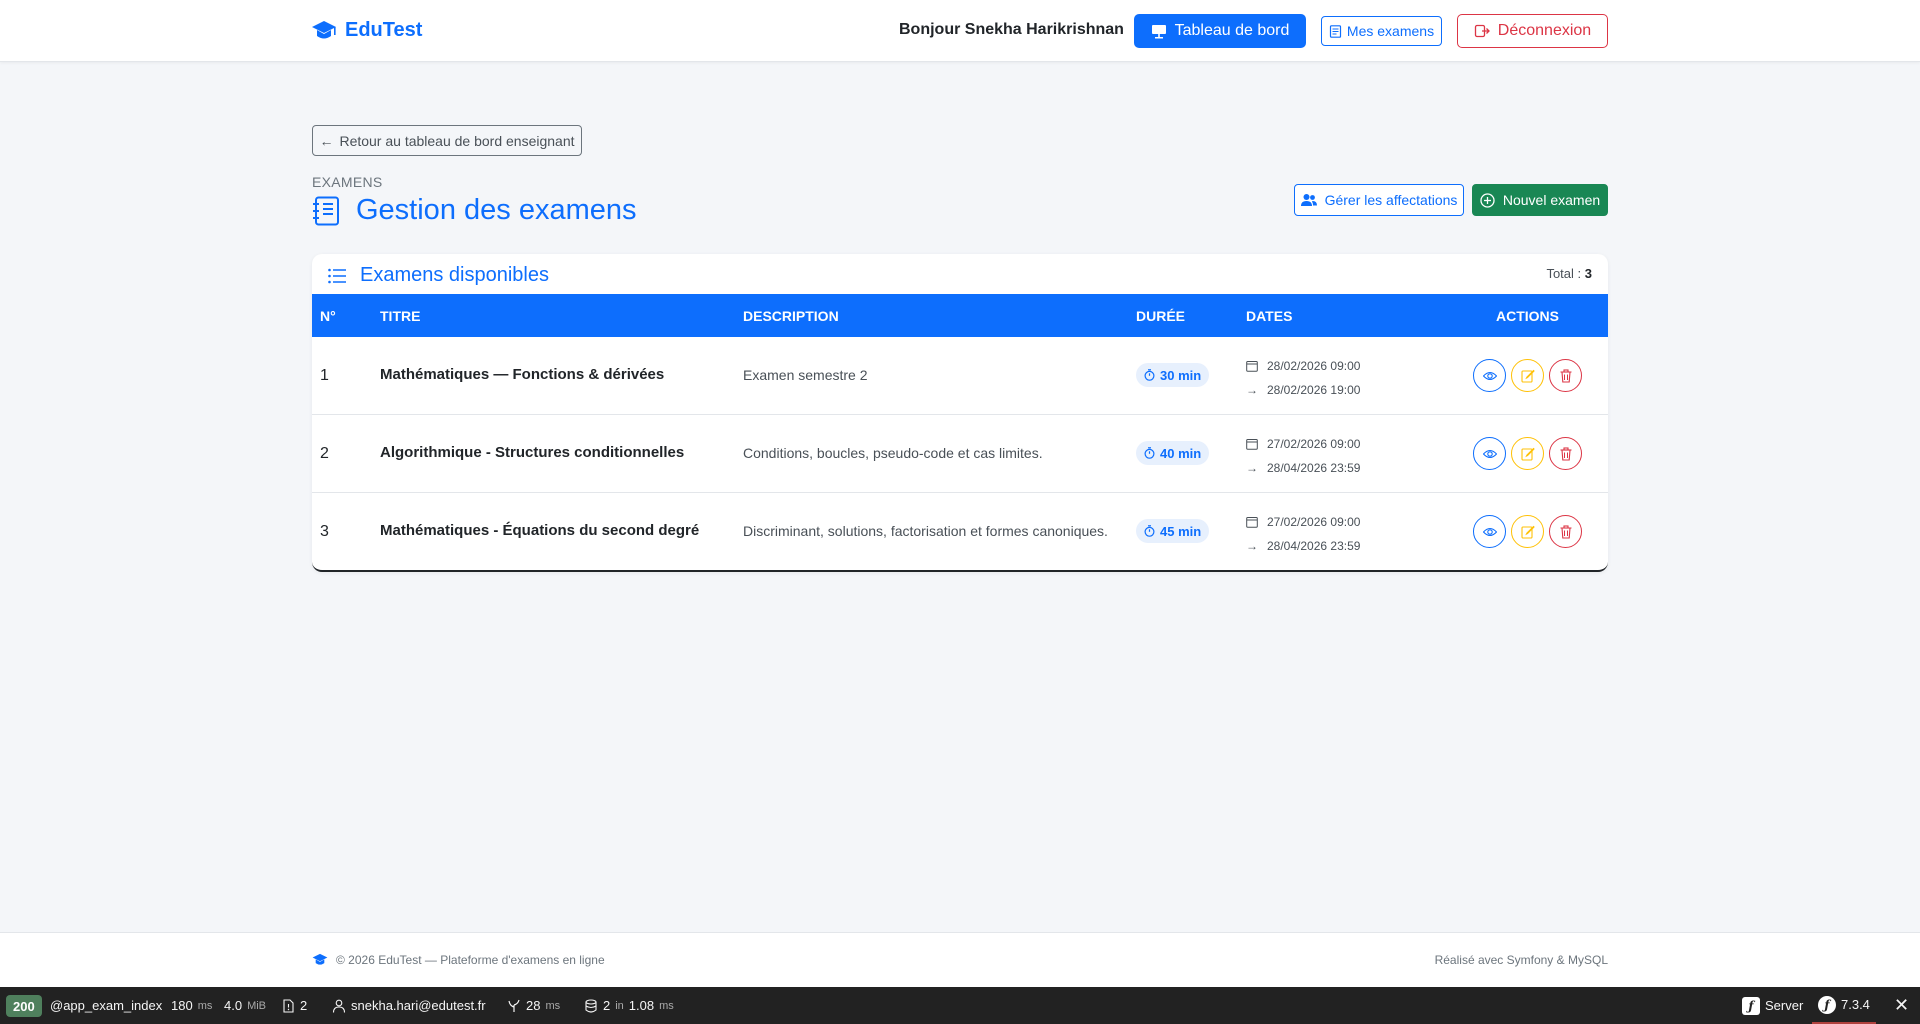 Image resolution: width=1920 pixels, height=1024 pixels. Describe the element at coordinates (1269, 316) in the screenshot. I see `column-header-dates: DATES` at that location.